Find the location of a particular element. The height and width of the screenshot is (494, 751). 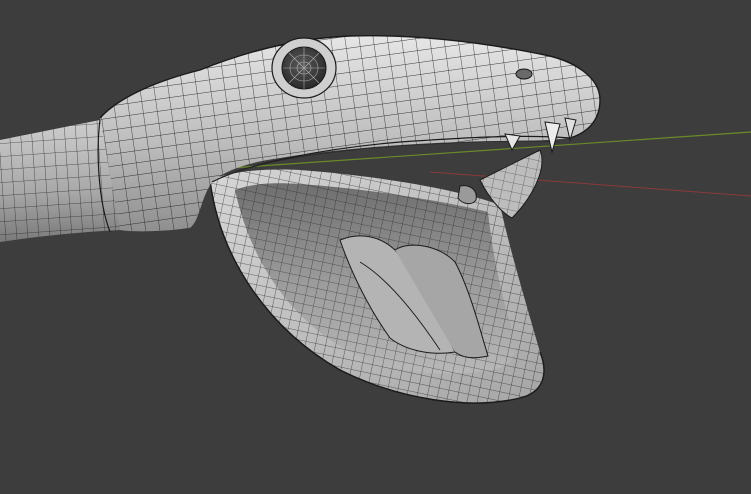

mouth-interior is located at coordinates (375, 278).